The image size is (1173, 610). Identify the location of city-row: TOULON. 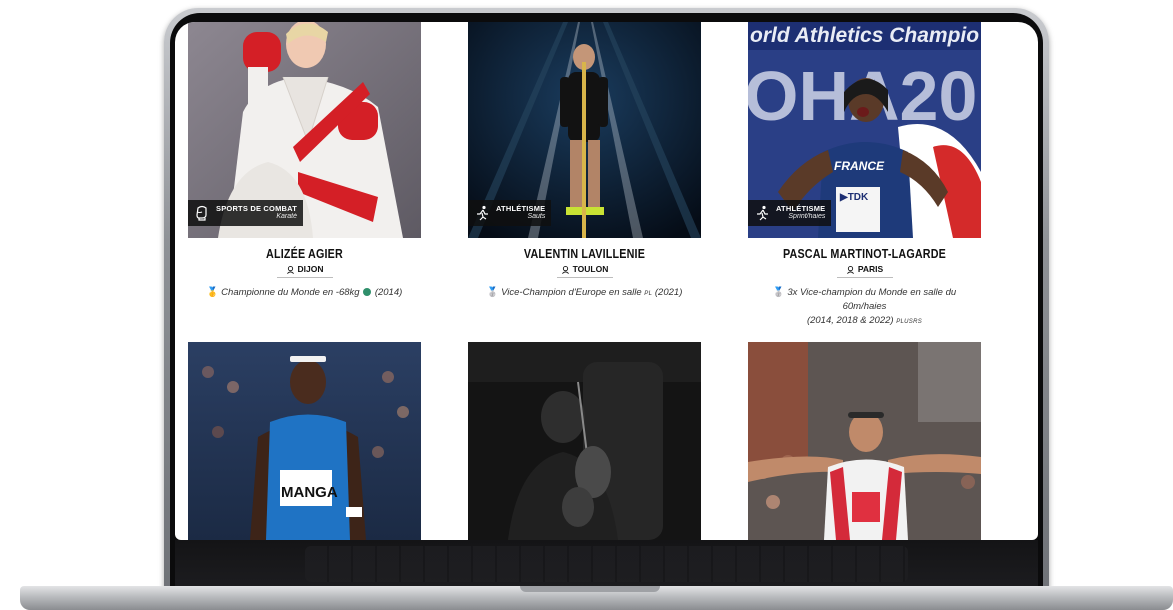
(584, 269).